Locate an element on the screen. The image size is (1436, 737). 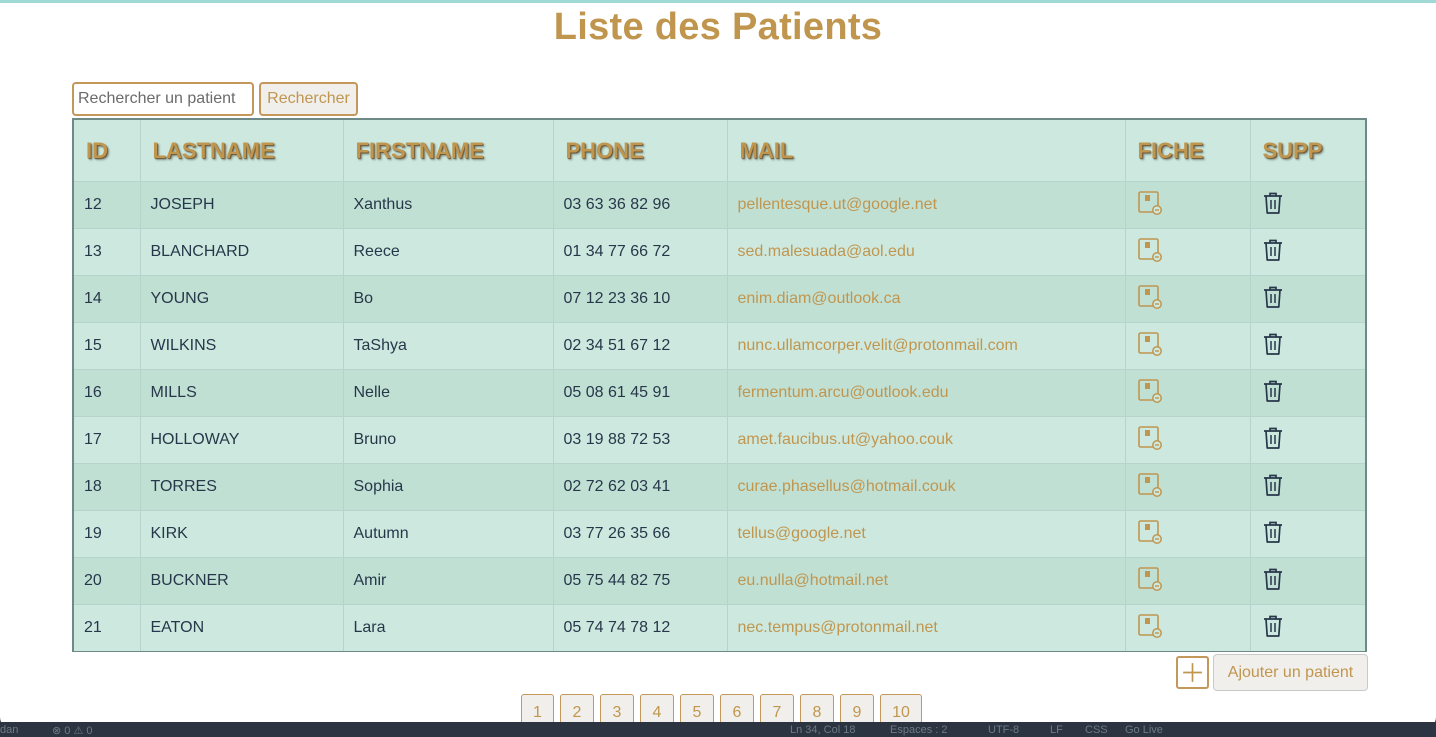
cell-id: 17 is located at coordinates (107, 440).